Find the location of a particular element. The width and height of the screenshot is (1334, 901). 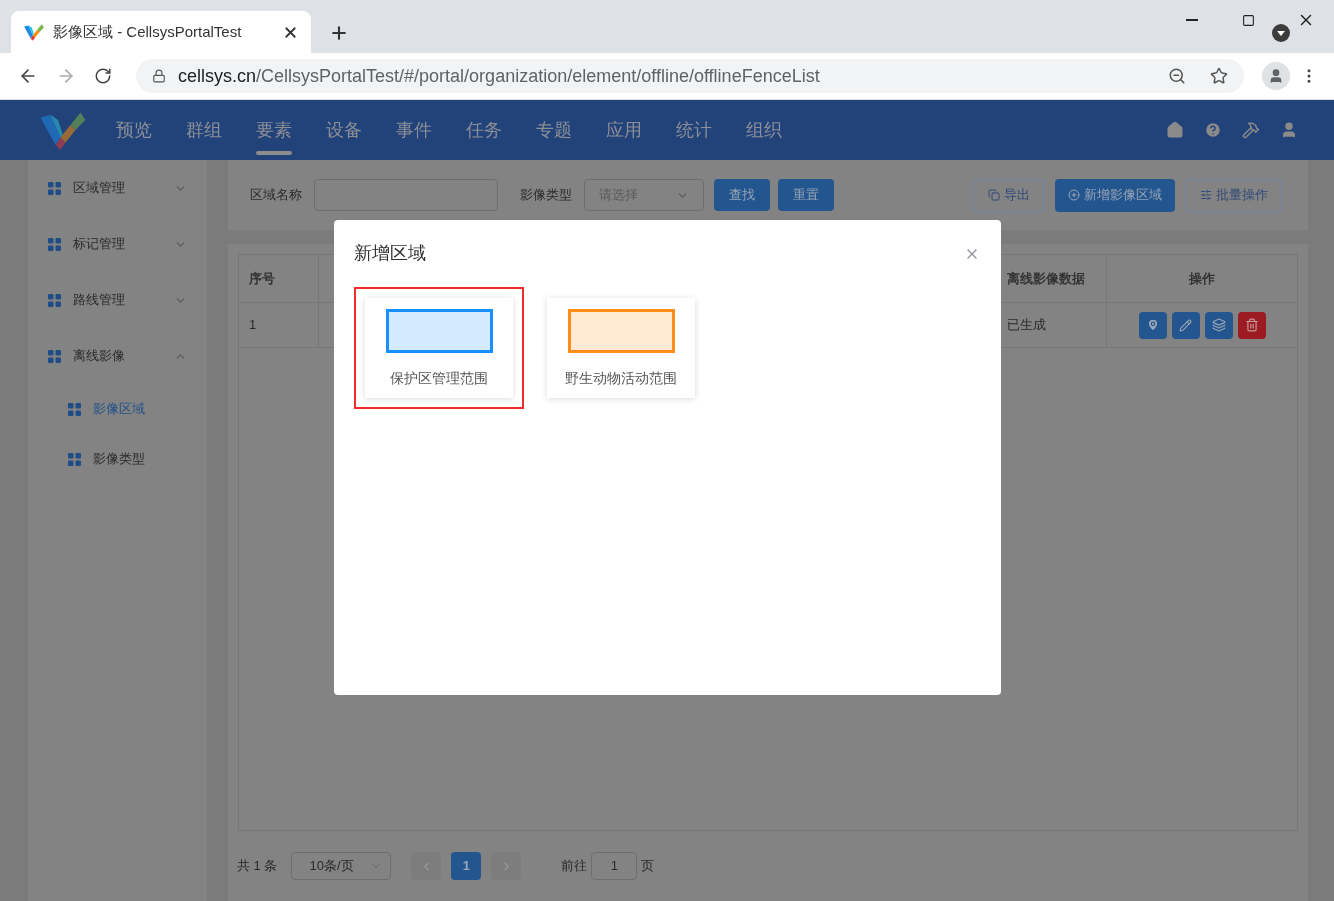

add-area-button: 新增影像区域 is located at coordinates (1115, 195).